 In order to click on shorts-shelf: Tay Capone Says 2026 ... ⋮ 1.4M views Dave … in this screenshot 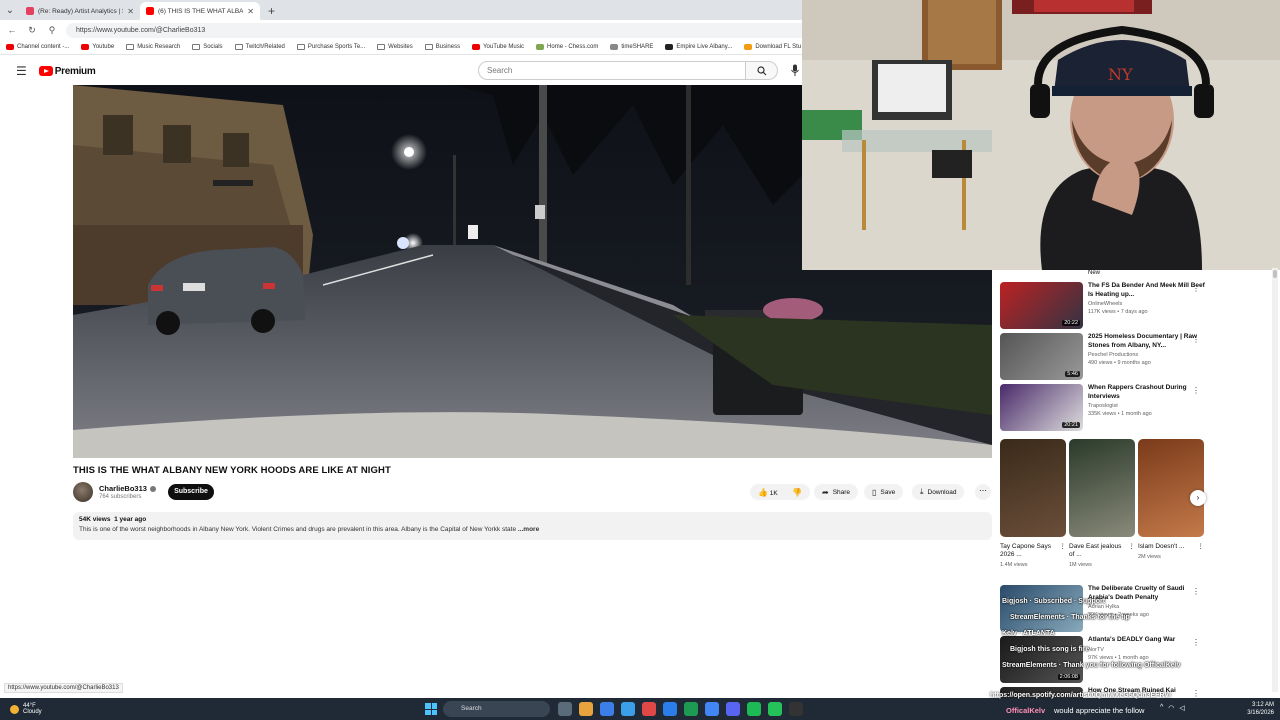, I will do `click(1102, 503)`.